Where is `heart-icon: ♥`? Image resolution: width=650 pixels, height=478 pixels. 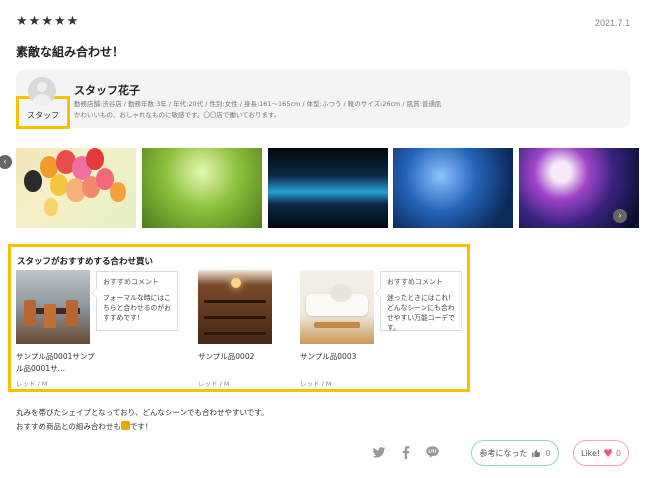
heart-icon: ♥ is located at coordinates (608, 453).